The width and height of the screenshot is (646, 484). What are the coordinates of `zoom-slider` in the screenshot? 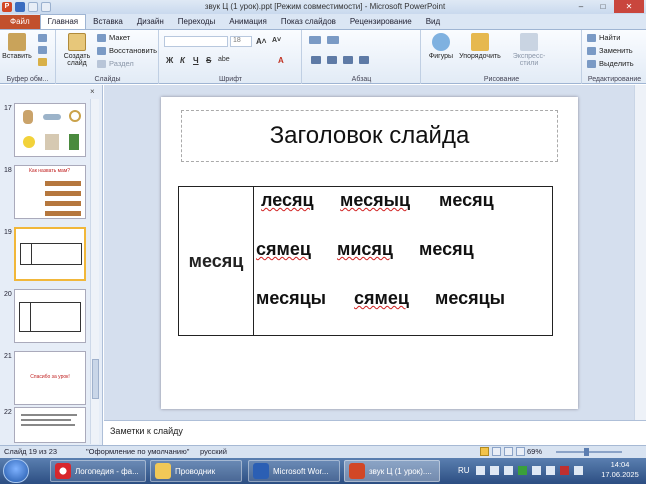 It's located at (589, 452).